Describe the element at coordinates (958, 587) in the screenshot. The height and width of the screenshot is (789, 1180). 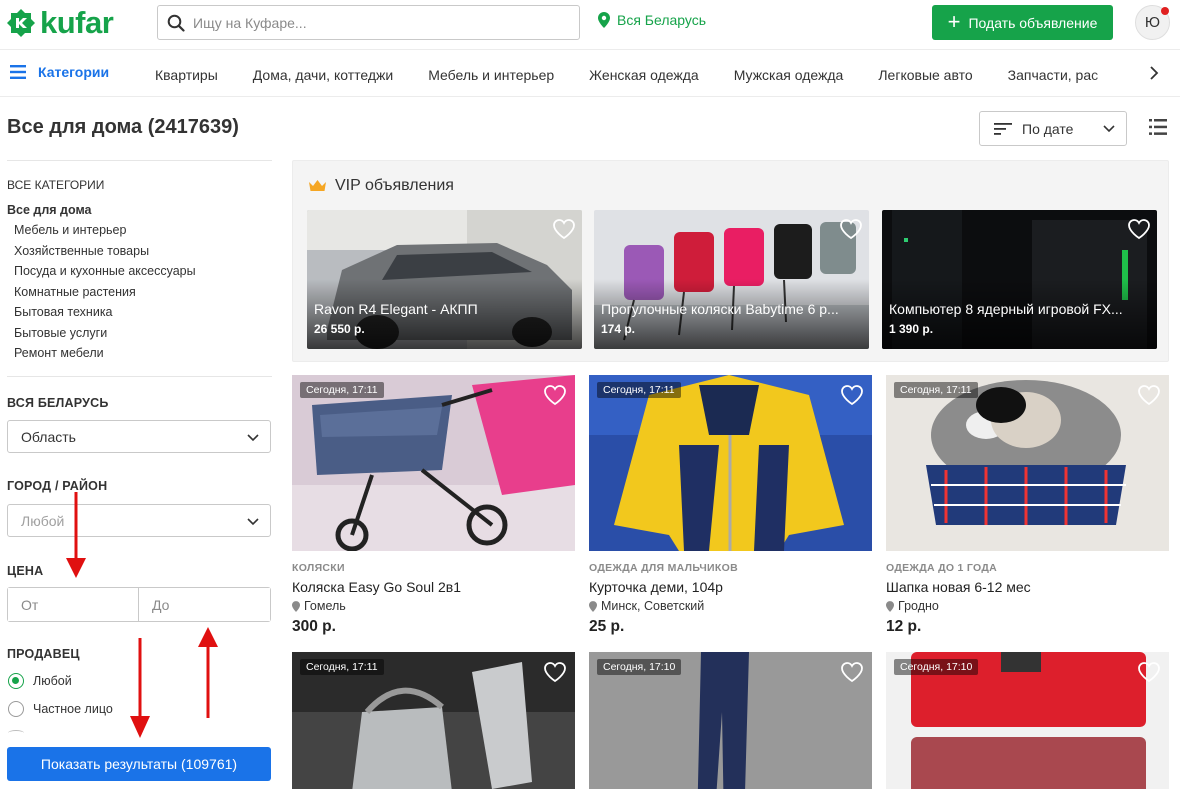
I see `listing-title: Шапка новая 6-12 мес` at that location.